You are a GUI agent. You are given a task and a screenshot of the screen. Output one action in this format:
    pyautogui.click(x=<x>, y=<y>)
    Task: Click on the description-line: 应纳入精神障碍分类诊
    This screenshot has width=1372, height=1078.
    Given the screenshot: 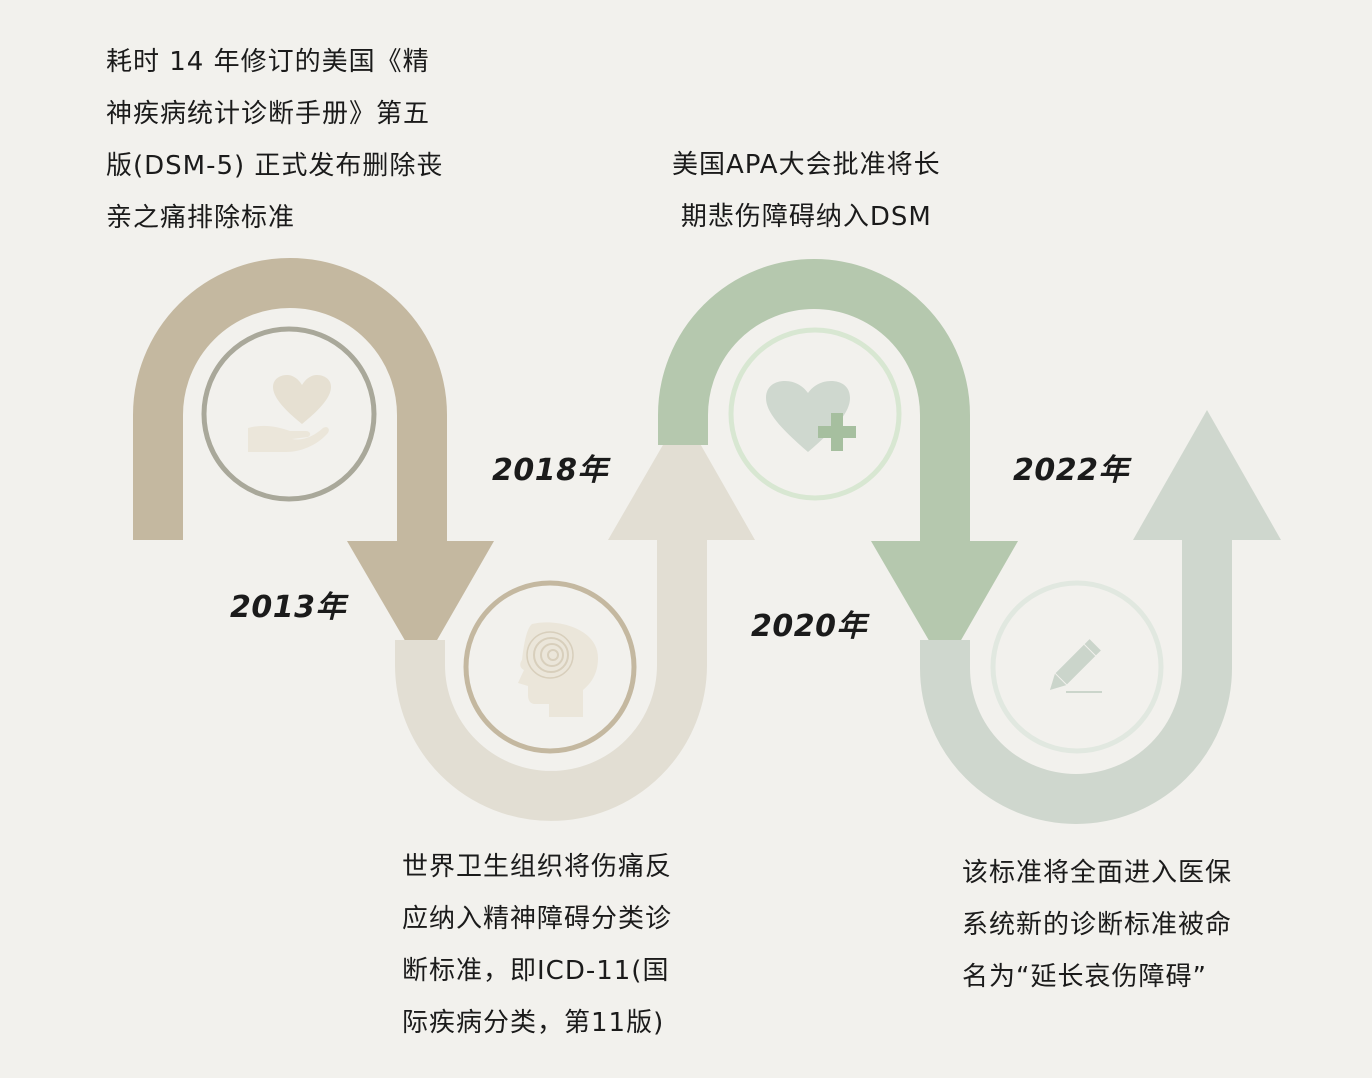 What is the action you would take?
    pyautogui.click(x=537, y=919)
    